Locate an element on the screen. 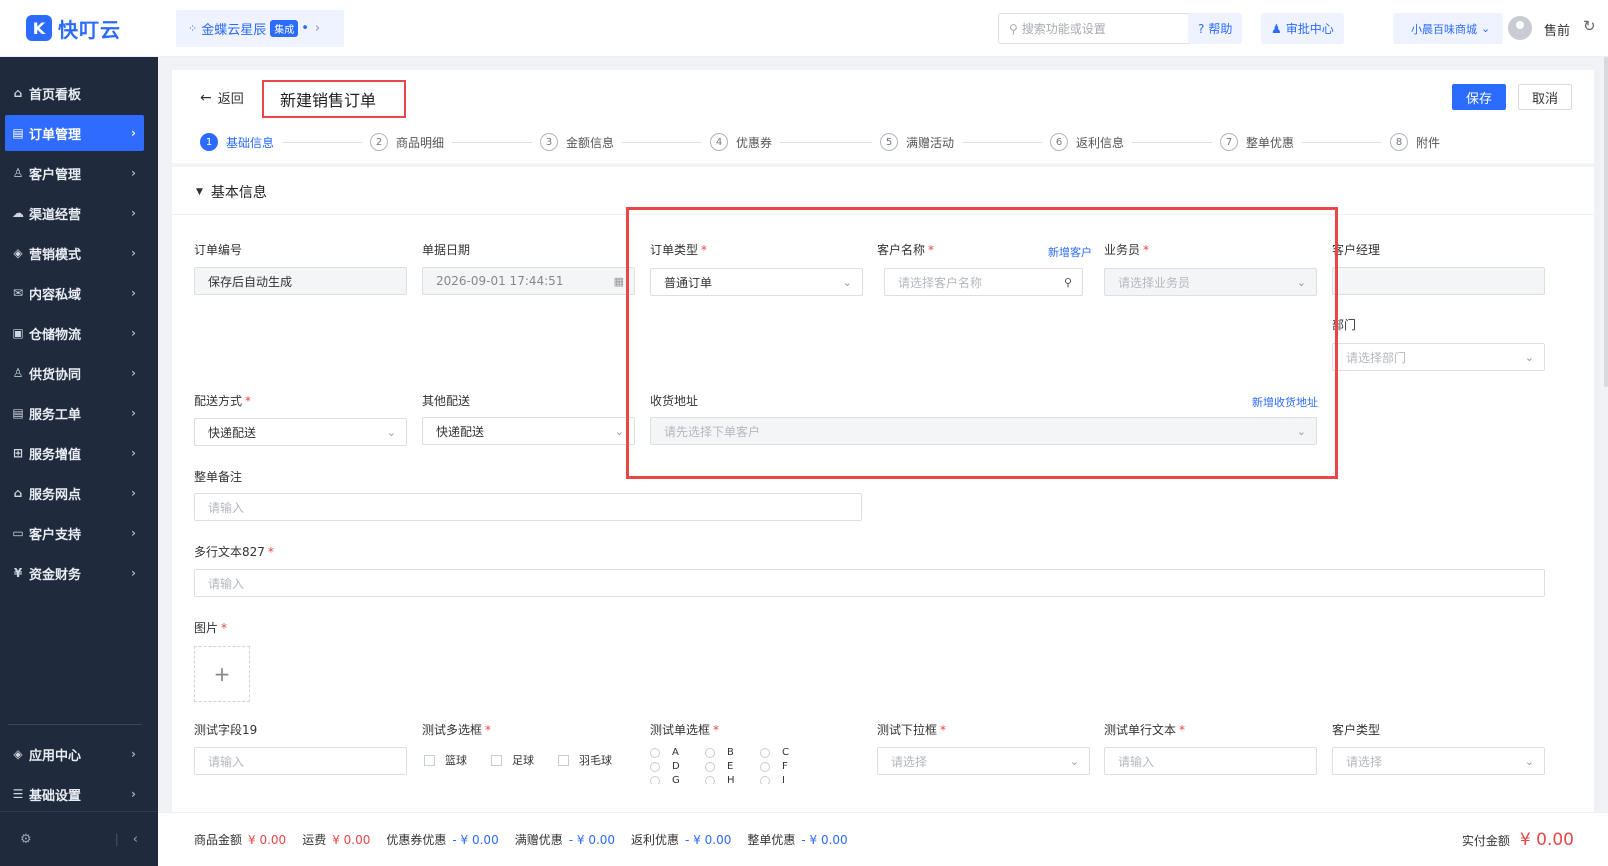  test-dropdown-select: 请选择 ⌄ is located at coordinates (983, 761).